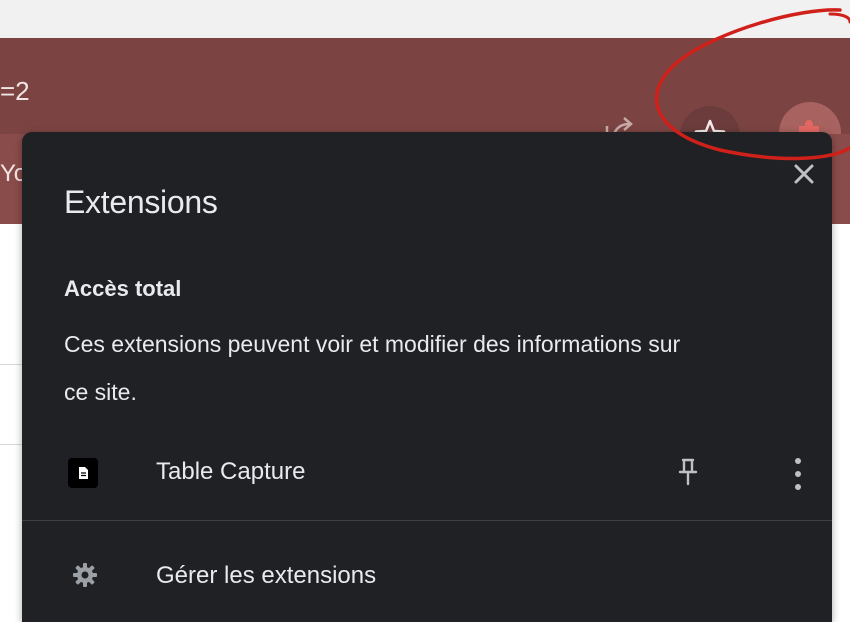 Image resolution: width=850 pixels, height=622 pixels. I want to click on section-heading: Accès total, so click(123, 288).